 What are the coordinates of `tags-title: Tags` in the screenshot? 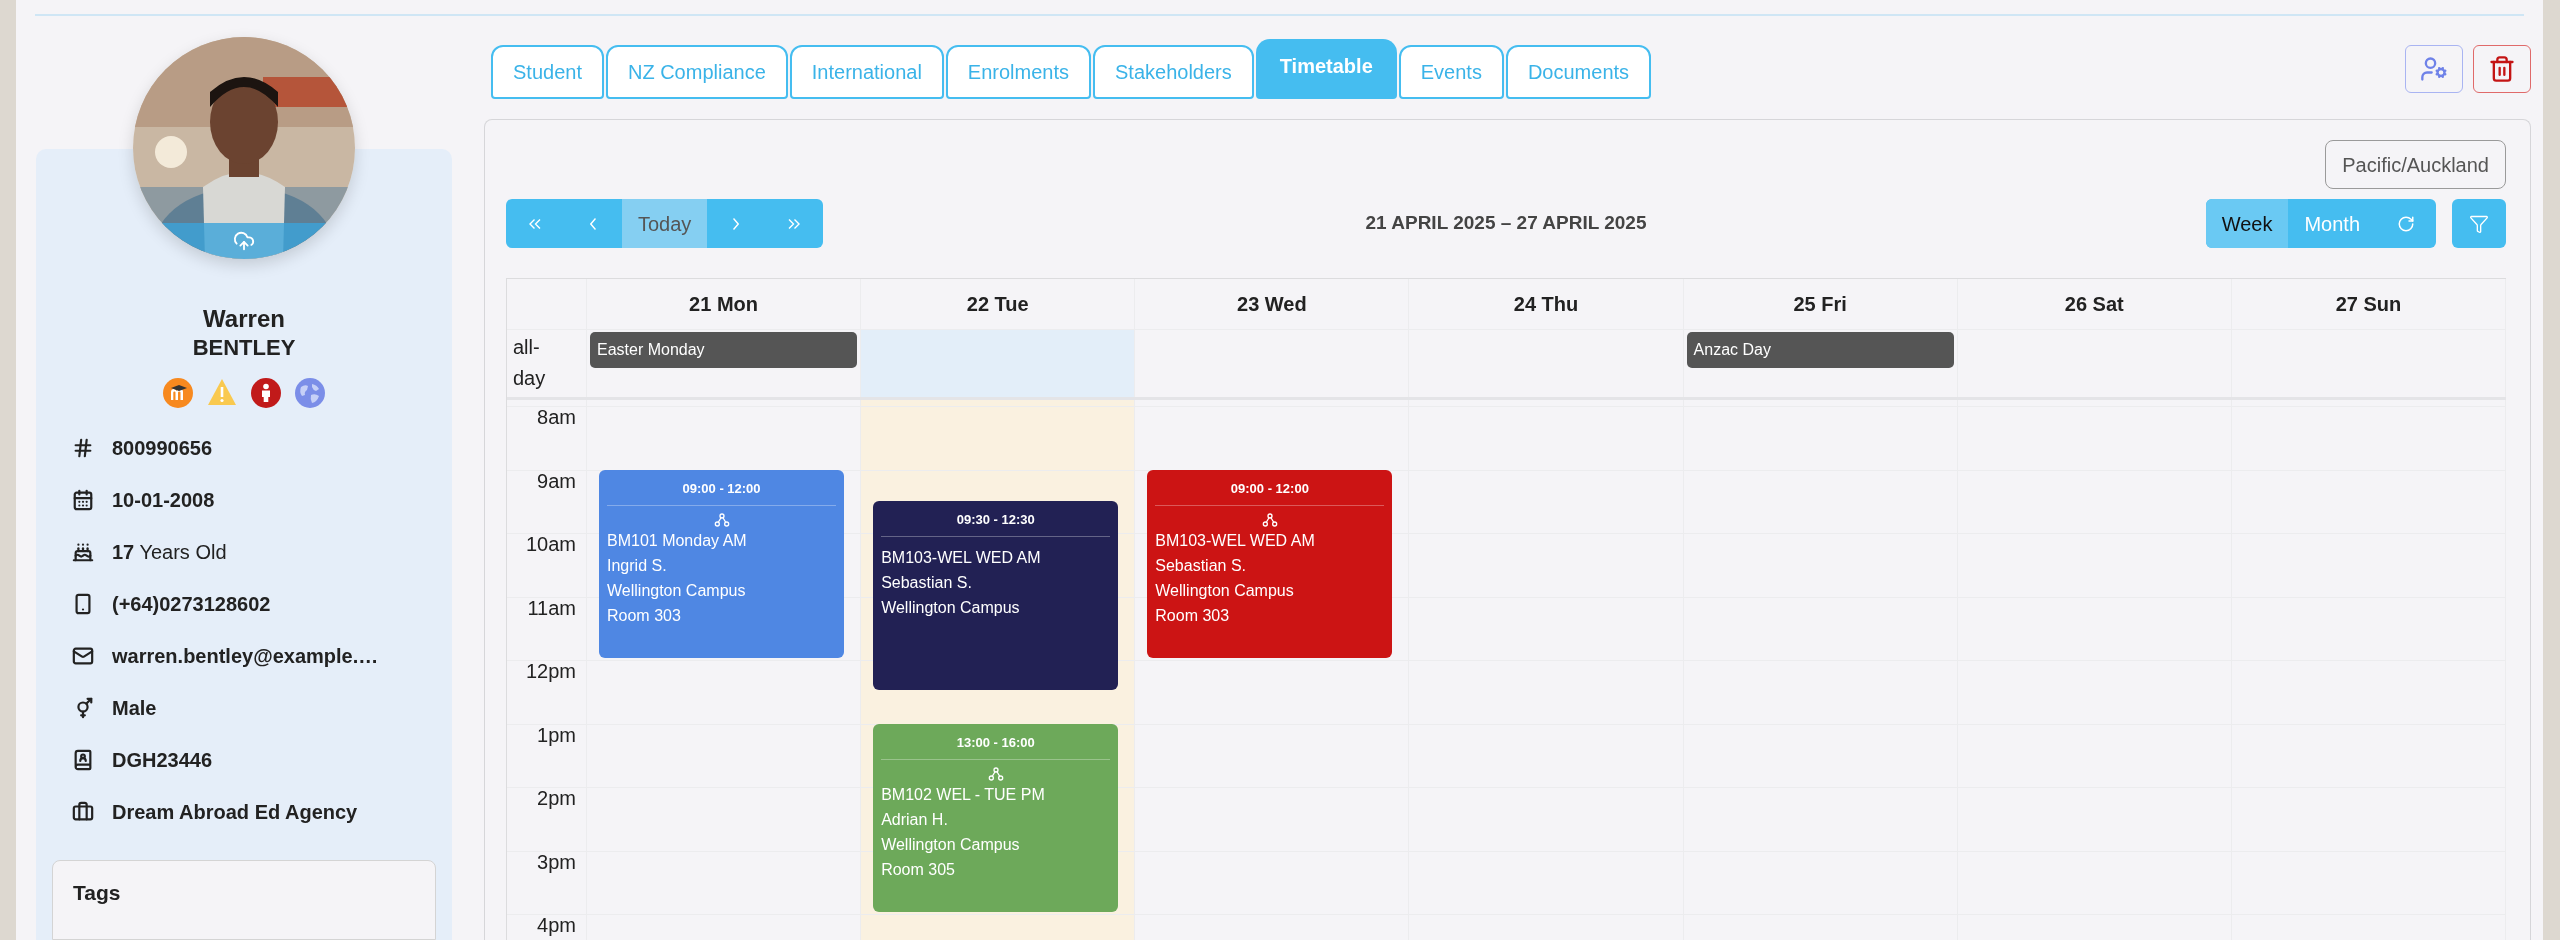 It's located at (97, 892).